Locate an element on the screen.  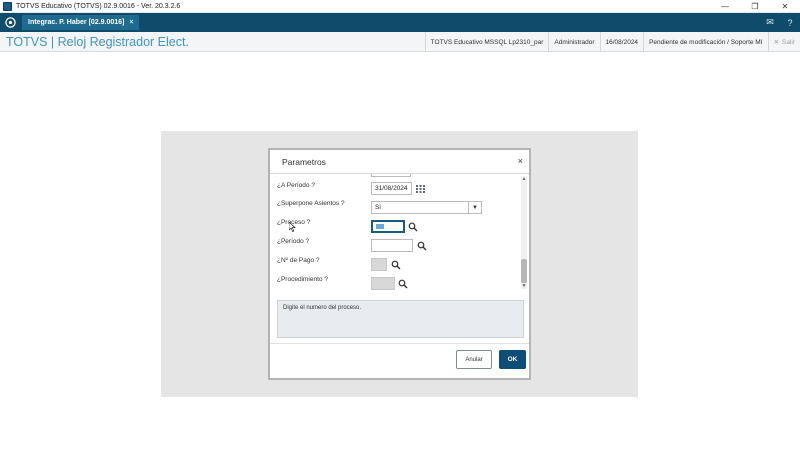
restore-button: ❐ is located at coordinates (755, 6).